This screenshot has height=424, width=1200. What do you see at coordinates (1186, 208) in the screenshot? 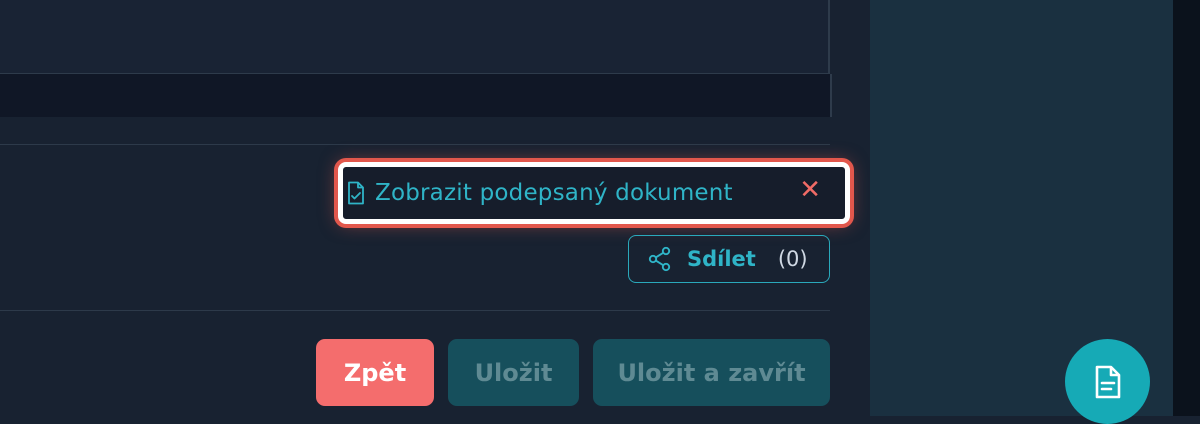
I see `window-edge` at bounding box center [1186, 208].